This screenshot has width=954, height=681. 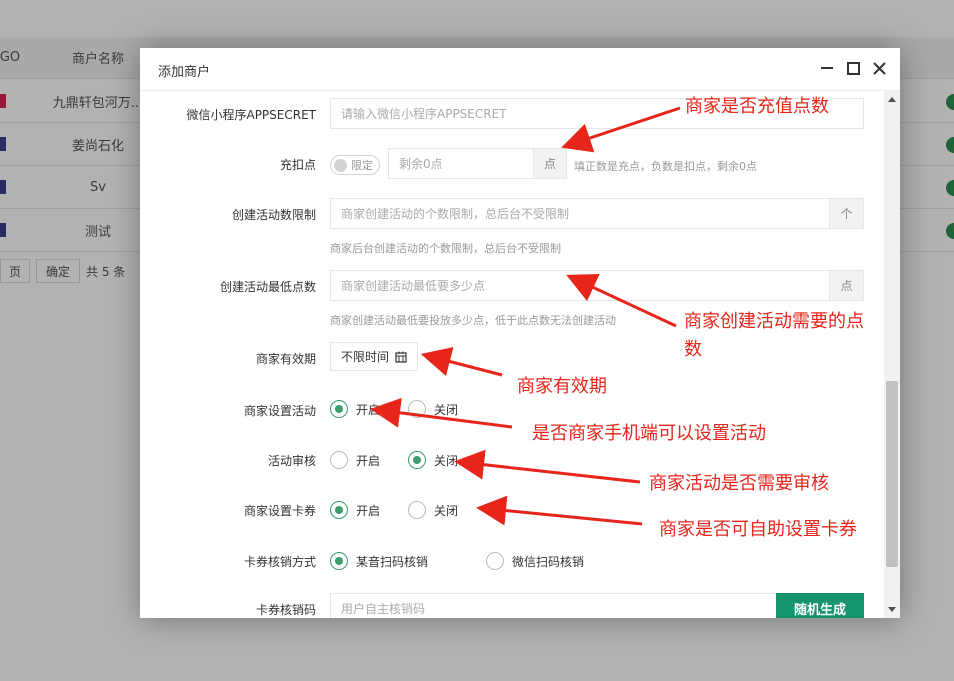 I want to click on recharge-input: 剩余0点, so click(x=461, y=163).